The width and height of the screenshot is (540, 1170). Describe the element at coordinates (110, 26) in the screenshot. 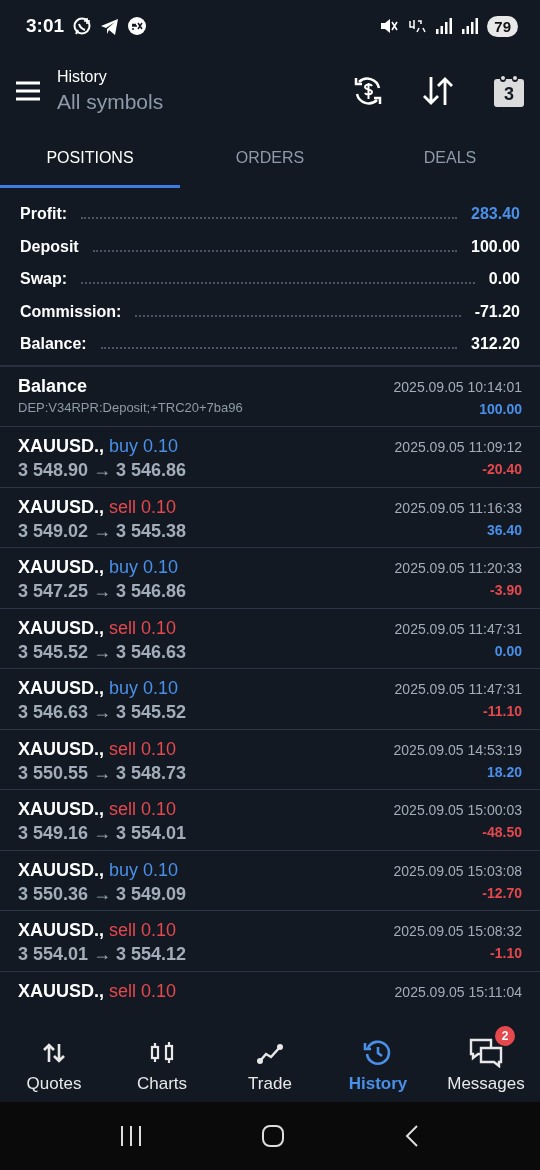

I see `paper-plane-icon` at that location.